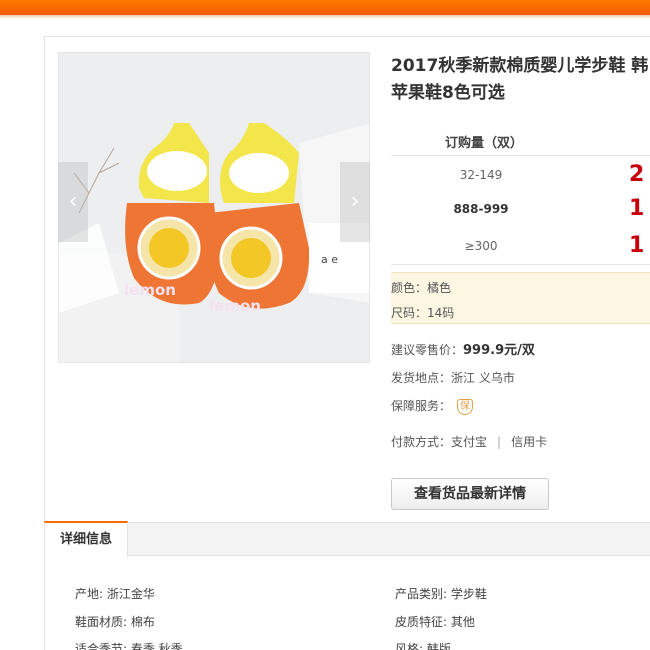 This screenshot has height=650, width=650. What do you see at coordinates (423, 646) in the screenshot?
I see `attr-style: 风格: 韩版` at bounding box center [423, 646].